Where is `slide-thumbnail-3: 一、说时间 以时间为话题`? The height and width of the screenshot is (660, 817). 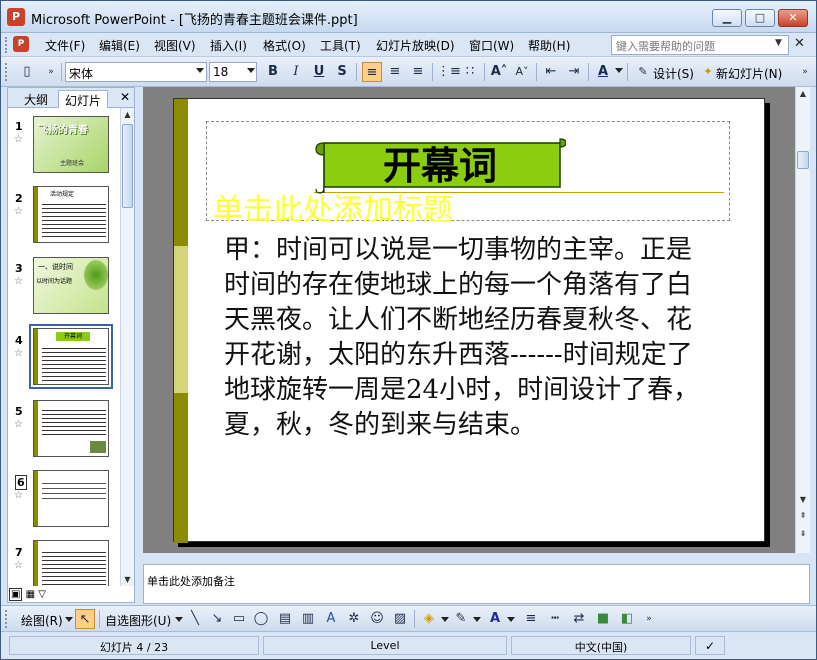 slide-thumbnail-3: 一、说时间 以时间为话题 is located at coordinates (71, 285).